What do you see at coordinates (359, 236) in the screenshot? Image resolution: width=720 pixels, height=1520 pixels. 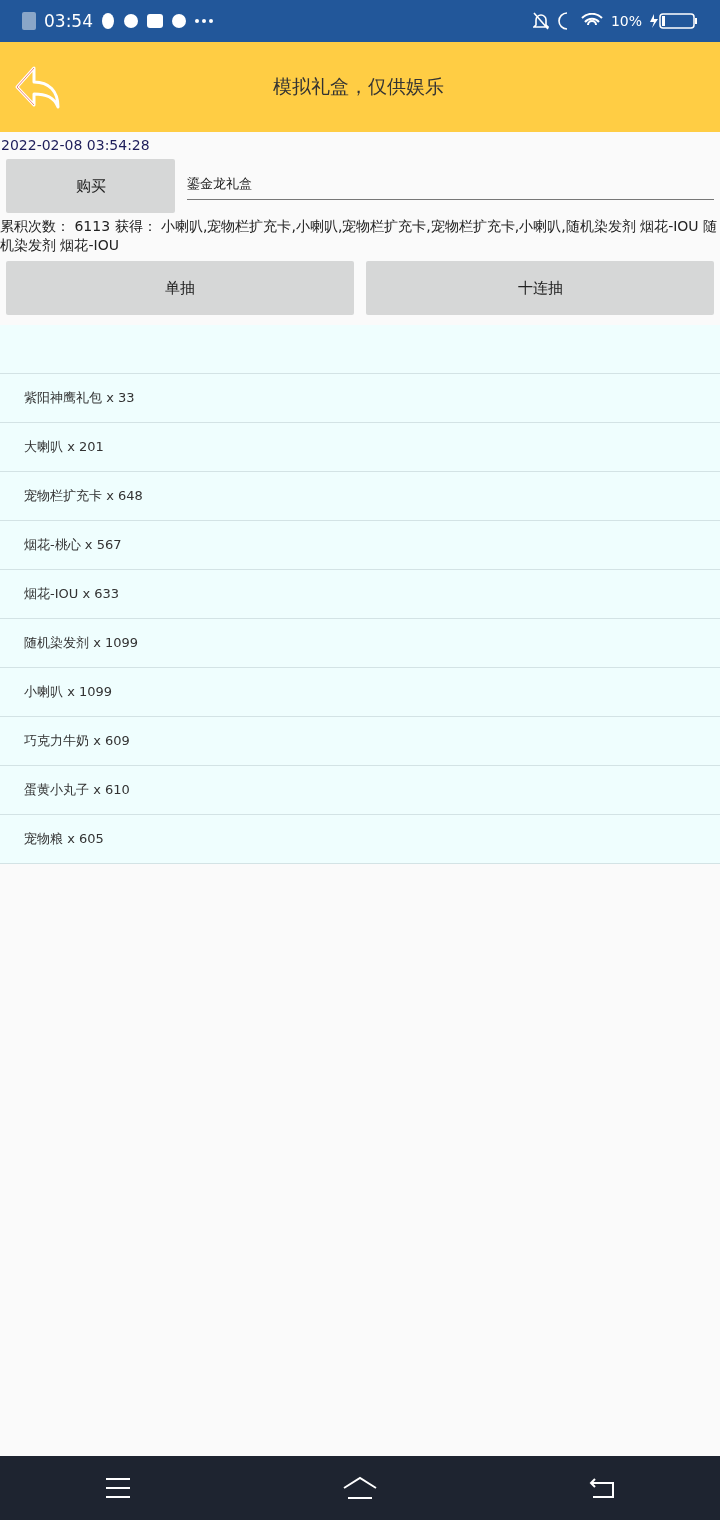 I see `draw-result-text: 累积次数： 6113 获得： 小喇叭,宠物栏扩充卡,小喇叭,宠物栏扩充卡,宠物栏扩充卡,小喇叭,随机染发剂 烟花-IOU 随机染发剂 烟花-IOU` at bounding box center [359, 236].